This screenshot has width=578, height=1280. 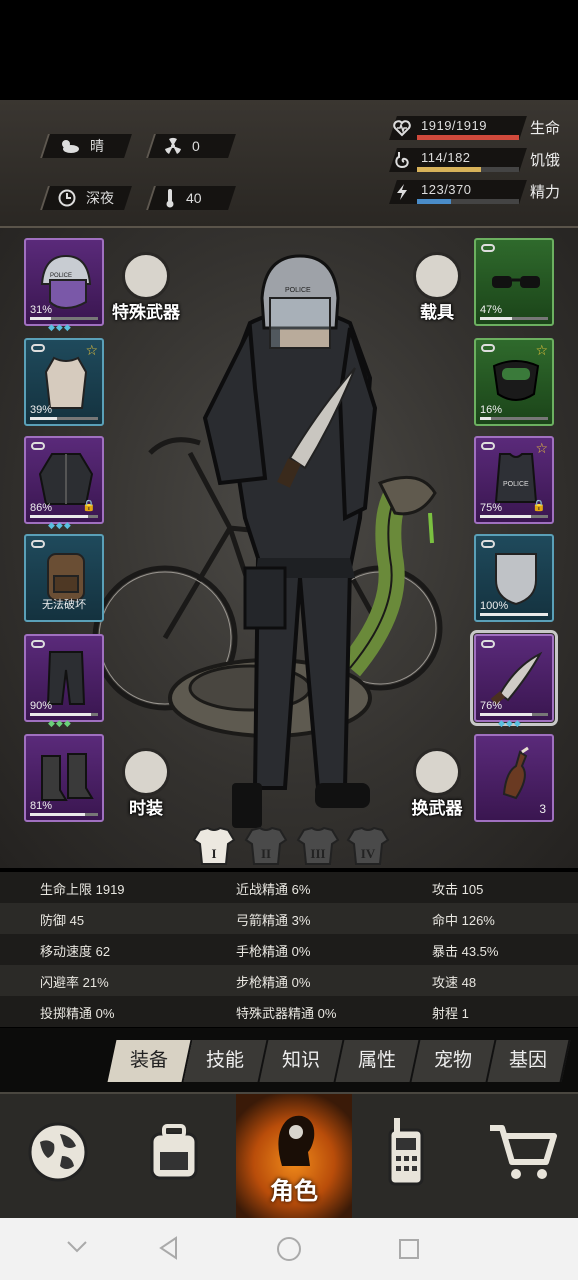 I want to click on thermometer-icon, so click(x=170, y=198).